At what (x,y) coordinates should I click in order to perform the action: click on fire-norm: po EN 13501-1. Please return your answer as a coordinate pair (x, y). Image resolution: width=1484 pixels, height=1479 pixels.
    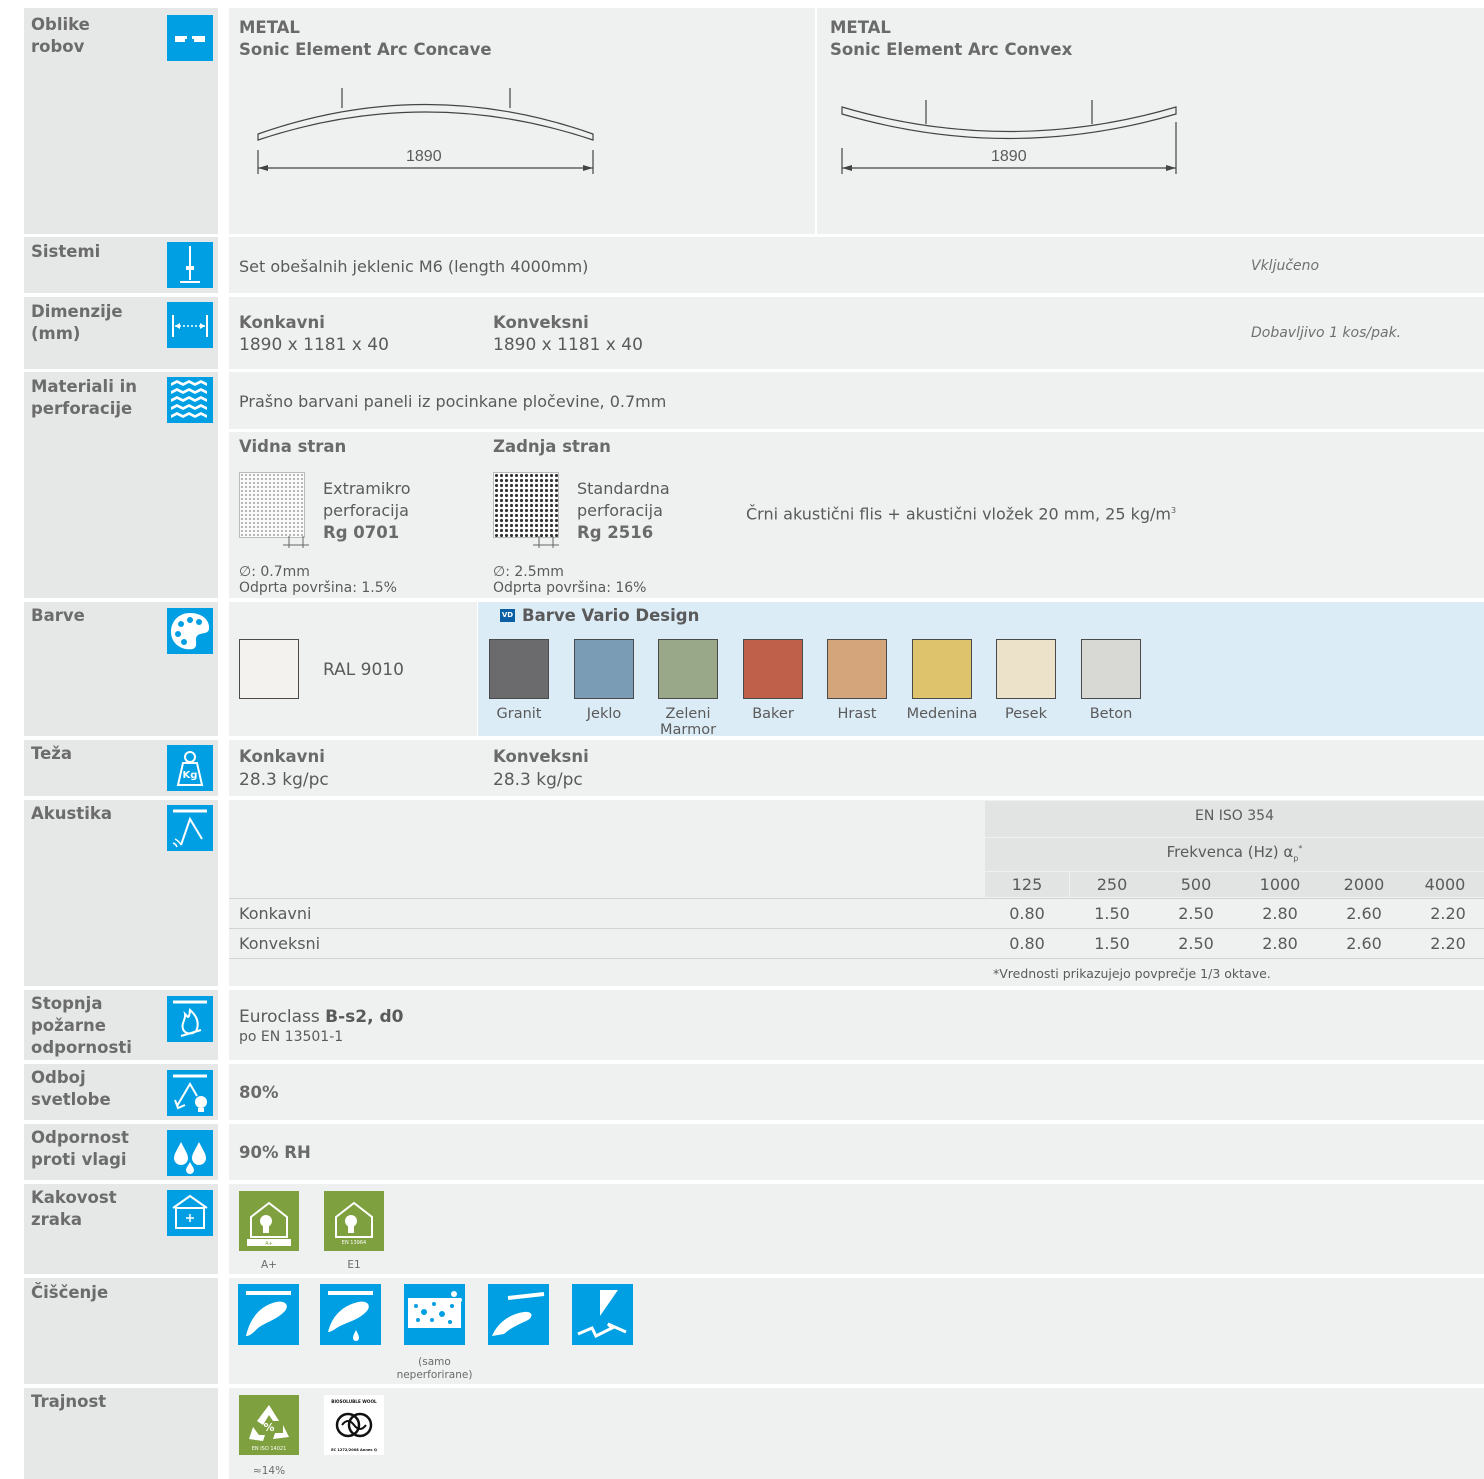
    Looking at the image, I should click on (291, 1037).